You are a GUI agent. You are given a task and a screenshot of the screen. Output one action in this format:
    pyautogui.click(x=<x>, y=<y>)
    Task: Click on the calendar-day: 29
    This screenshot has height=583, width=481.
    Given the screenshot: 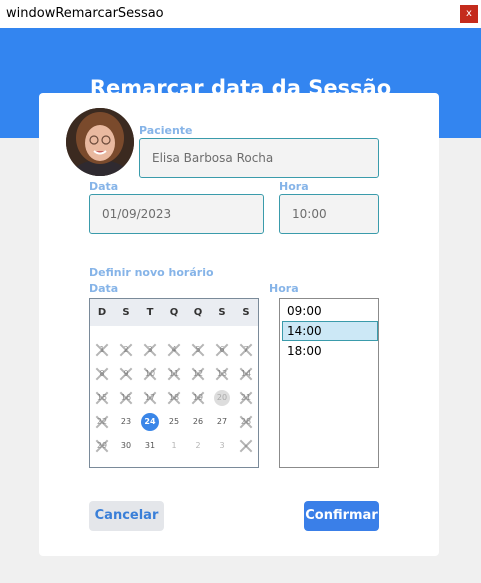 What is the action you would take?
    pyautogui.click(x=102, y=446)
    